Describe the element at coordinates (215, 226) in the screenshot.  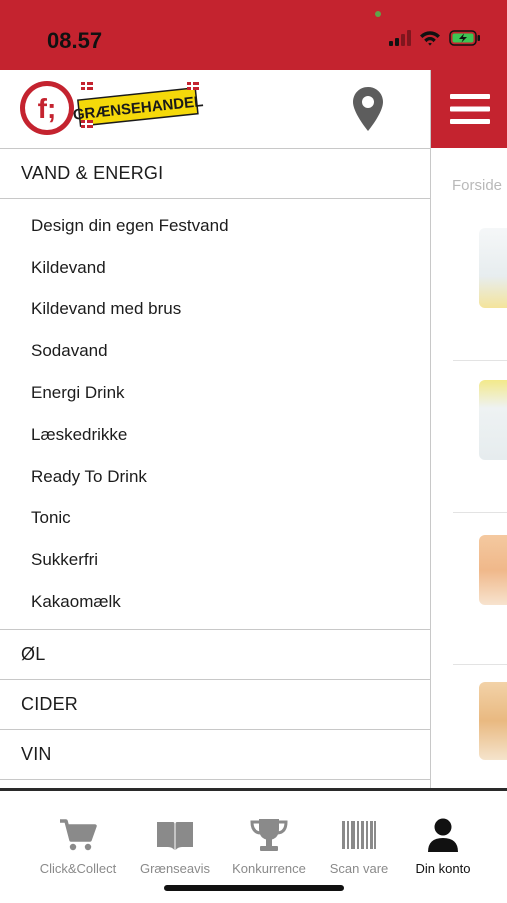
I see `subcategory-item: Design din egen Festvand` at that location.